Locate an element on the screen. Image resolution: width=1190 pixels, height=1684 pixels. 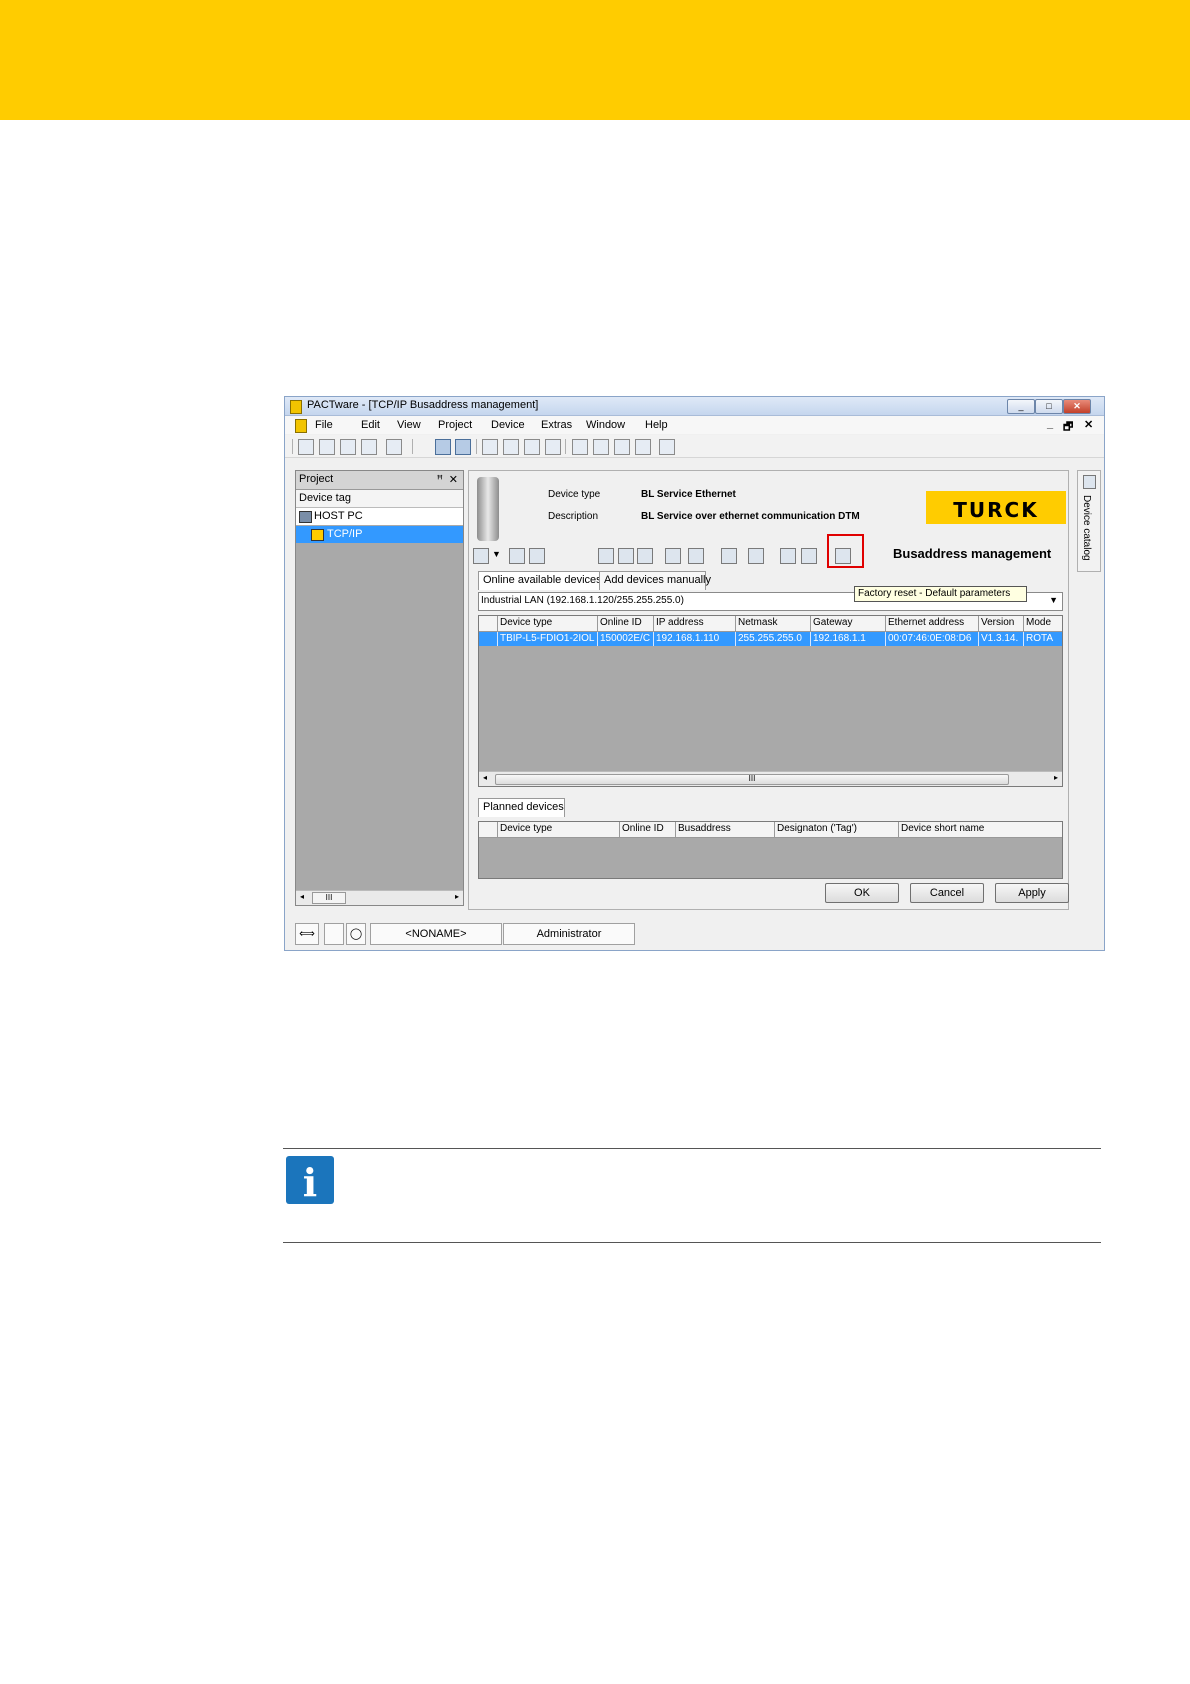
tab-planned-devices: Planned devices is located at coordinates (521, 807).